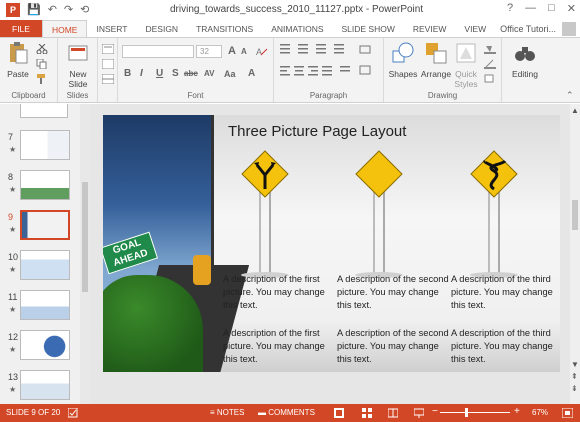  I want to click on tab-design: DESIGN, so click(161, 29).